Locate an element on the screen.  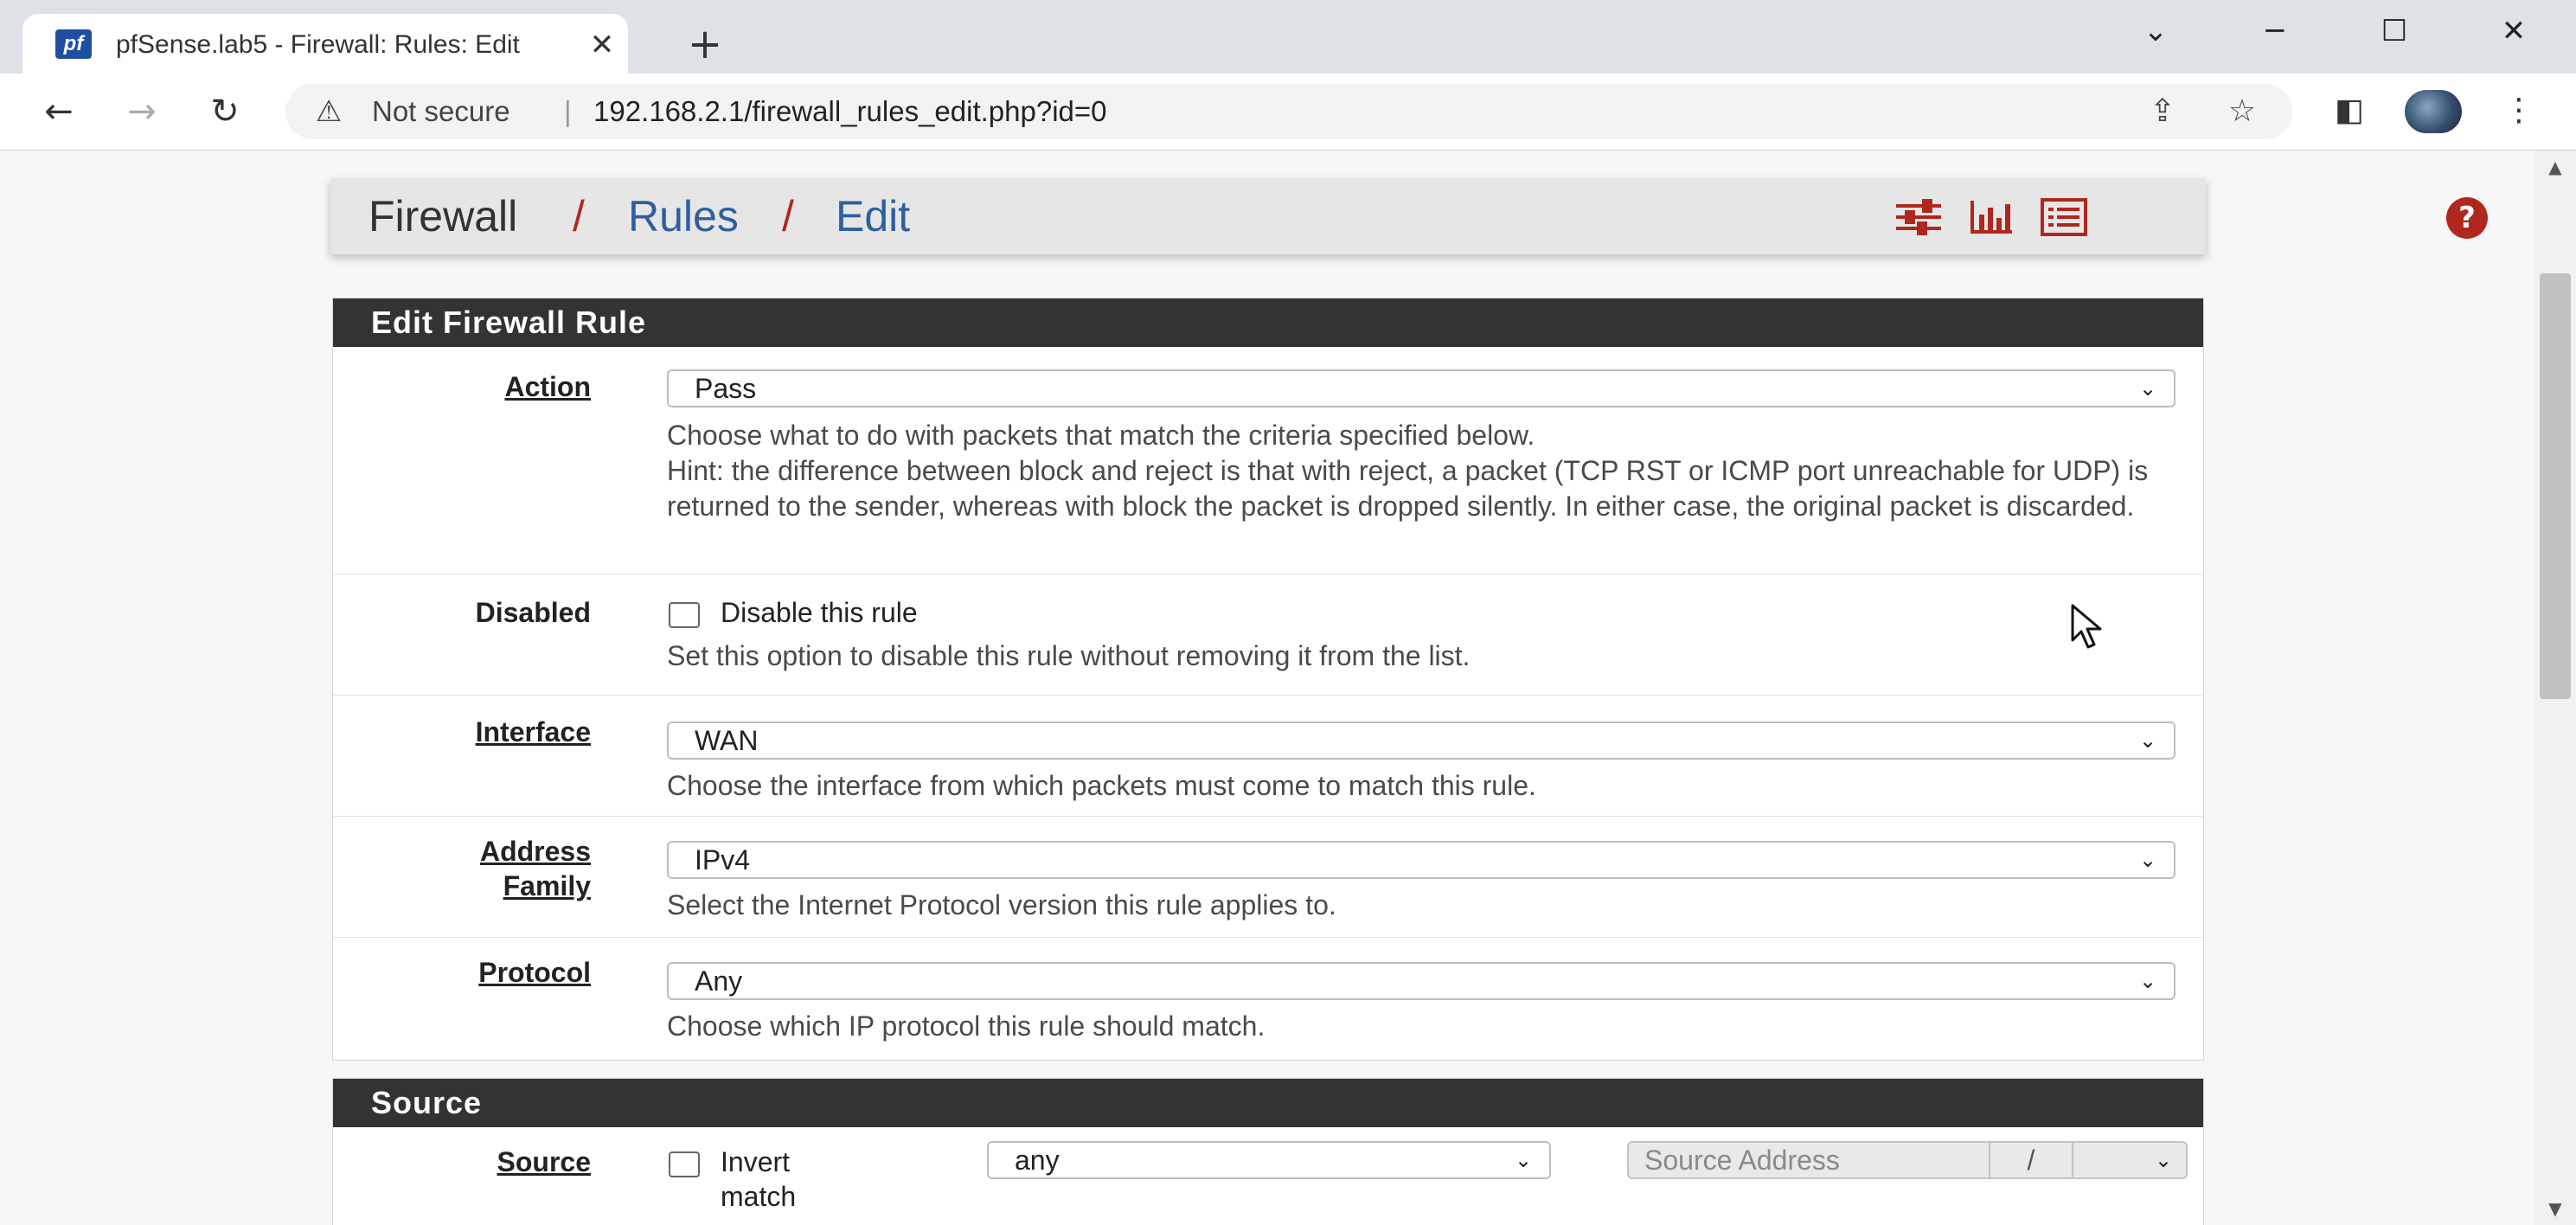
profile-avatar is located at coordinates (2433, 112).